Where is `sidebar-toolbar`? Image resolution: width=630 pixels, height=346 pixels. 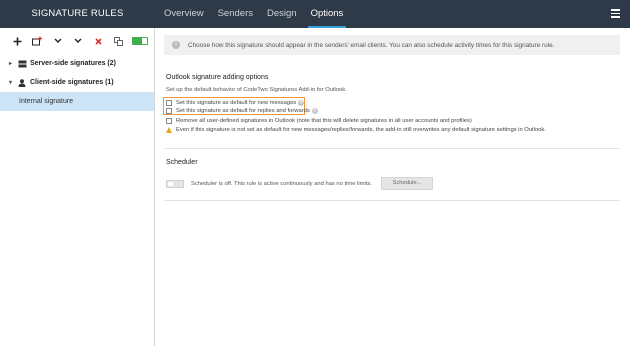 sidebar-toolbar is located at coordinates (77, 41).